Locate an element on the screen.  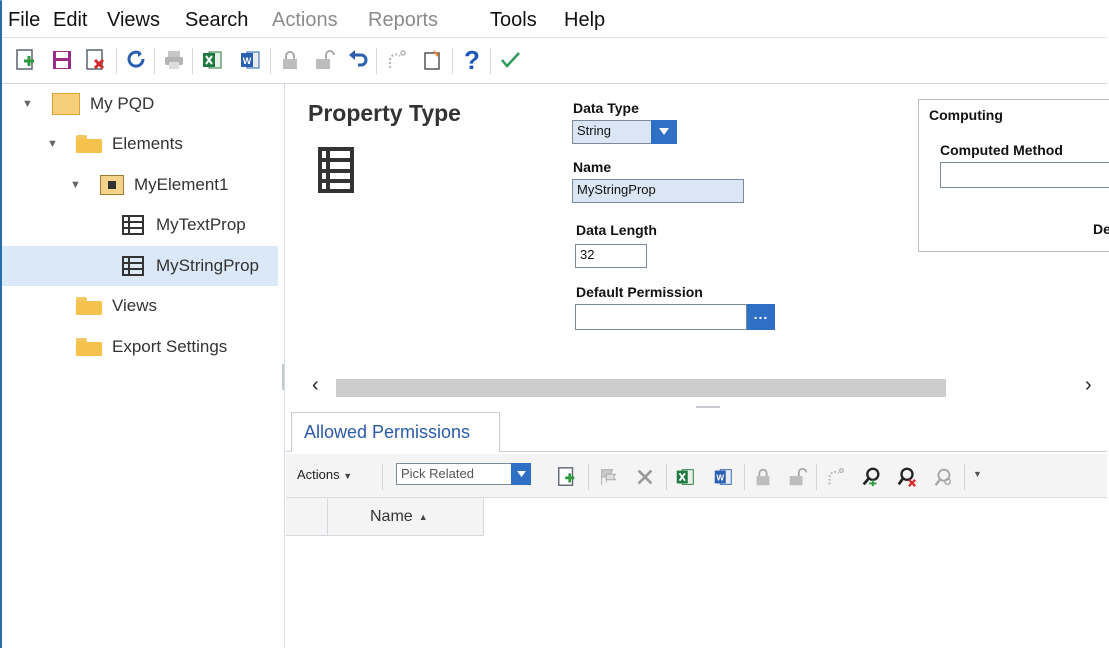
tree-node-elements: Elements is located at coordinates (129, 144).